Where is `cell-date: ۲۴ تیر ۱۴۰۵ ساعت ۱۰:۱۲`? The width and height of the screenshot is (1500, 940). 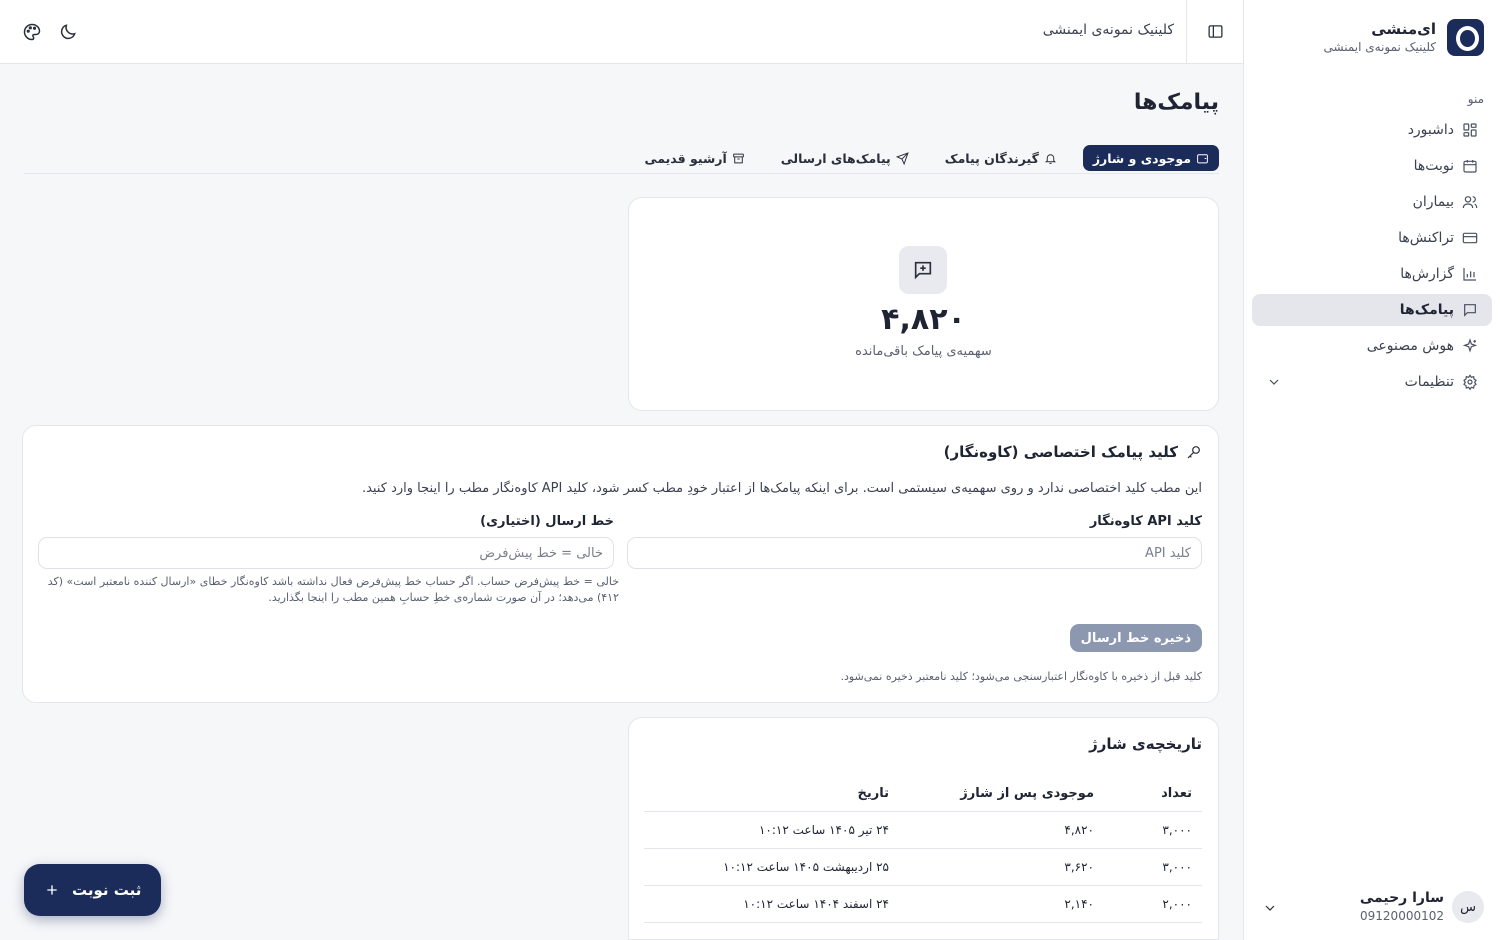
cell-date: ۲۴ تیر ۱۴۰۵ ساعت ۱۰:۱۲ is located at coordinates (823, 830).